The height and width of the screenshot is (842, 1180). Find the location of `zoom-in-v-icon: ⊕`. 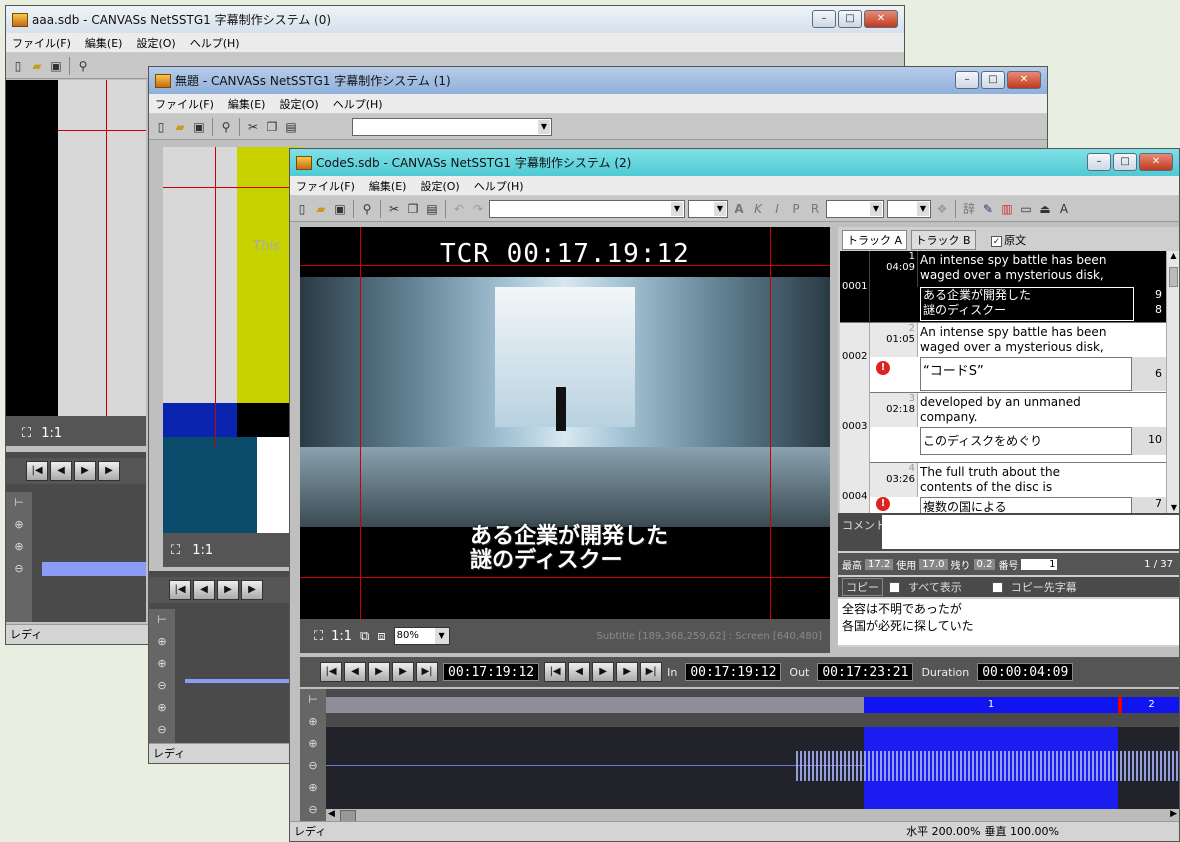

zoom-in-v-icon: ⊕ is located at coordinates (313, 788).